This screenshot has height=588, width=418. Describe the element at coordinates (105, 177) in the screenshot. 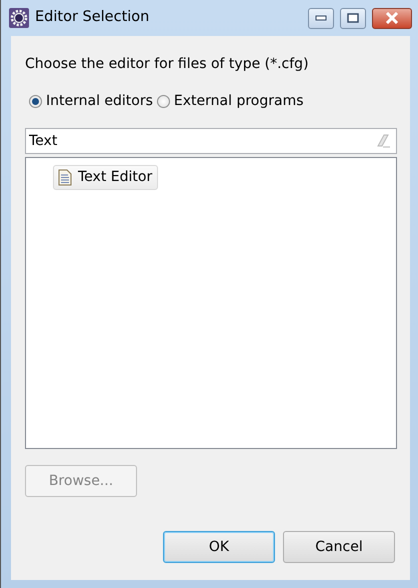

I see `list-item: Text Editor` at that location.